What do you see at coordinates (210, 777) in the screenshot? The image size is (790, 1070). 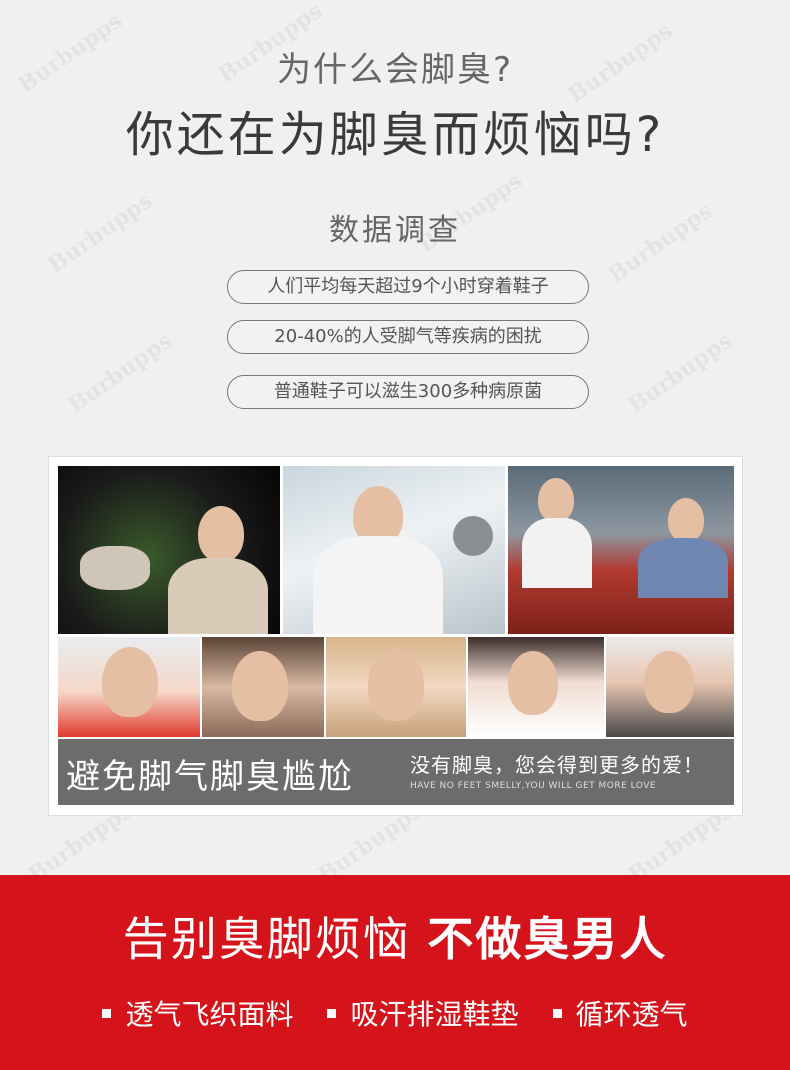 I see `banner-main-text: 避免脚气脚臭尴尬` at bounding box center [210, 777].